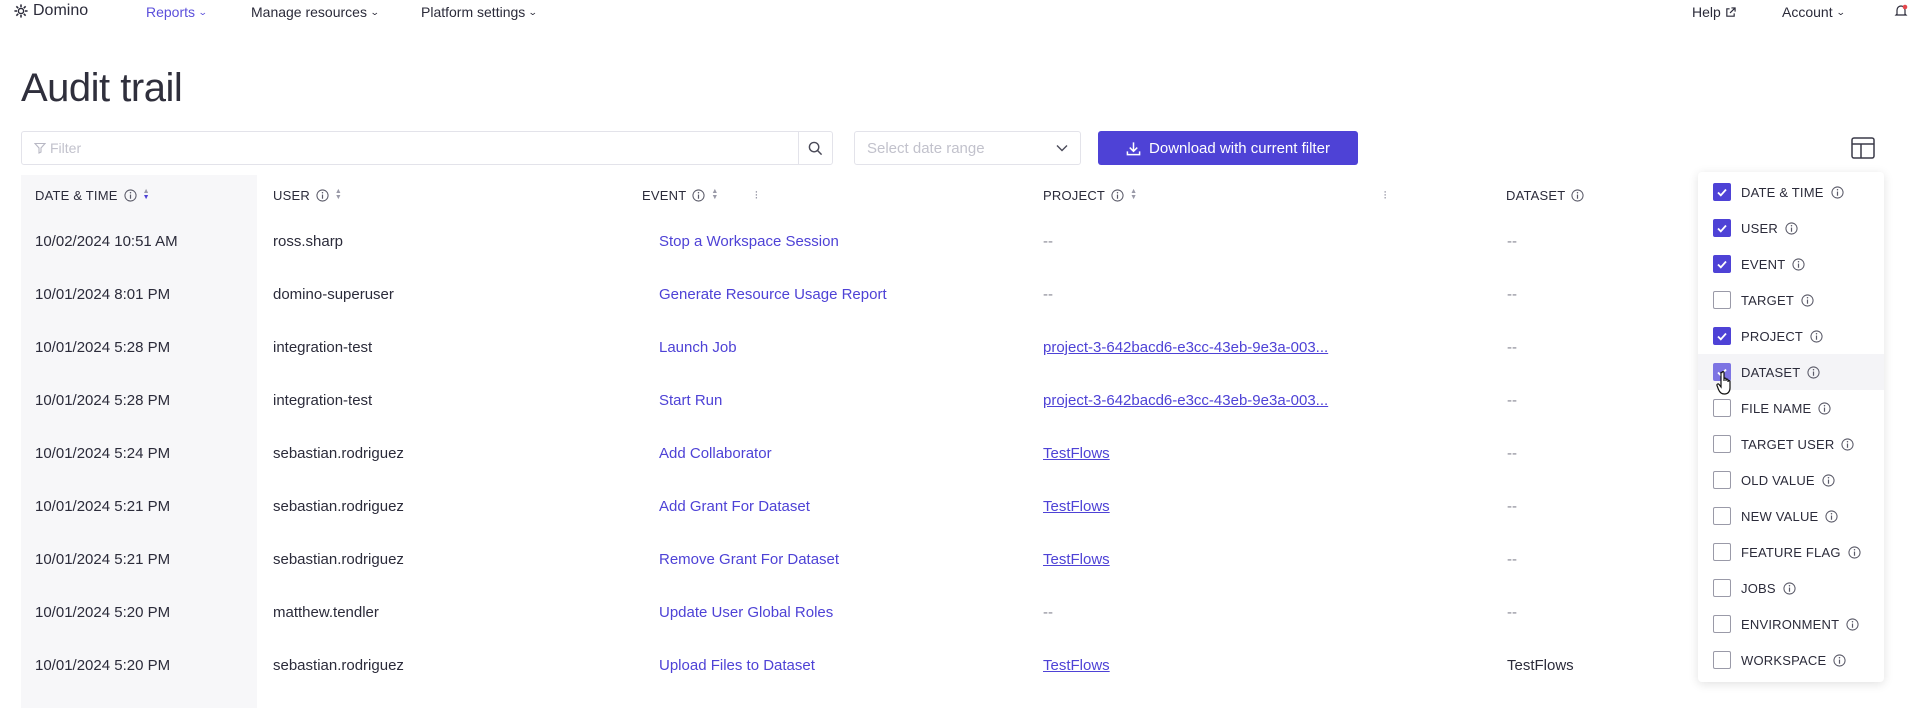 Image resolution: width=1920 pixels, height=708 pixels. What do you see at coordinates (51, 11) in the screenshot?
I see `brand-logo: Domino` at bounding box center [51, 11].